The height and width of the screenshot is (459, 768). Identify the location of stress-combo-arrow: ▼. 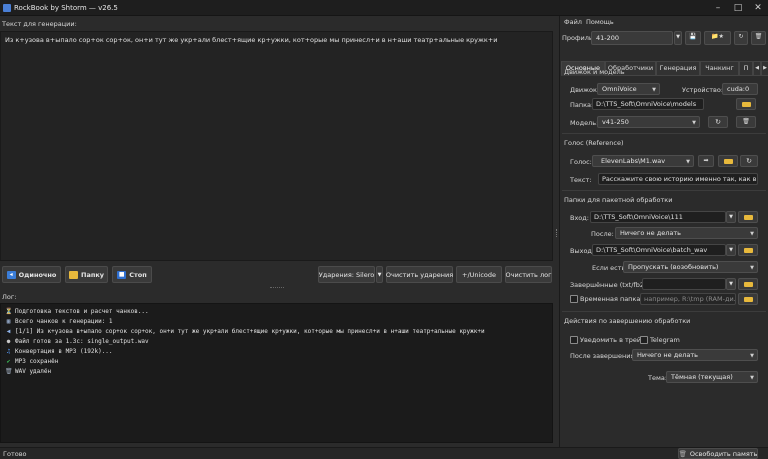
(379, 274).